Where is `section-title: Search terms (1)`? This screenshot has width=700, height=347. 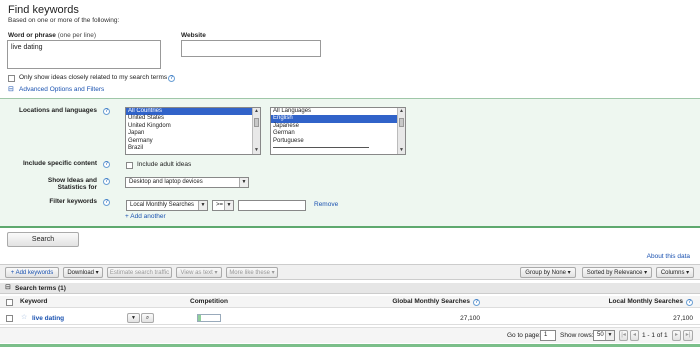
section-title: Search terms (1) is located at coordinates (40, 288).